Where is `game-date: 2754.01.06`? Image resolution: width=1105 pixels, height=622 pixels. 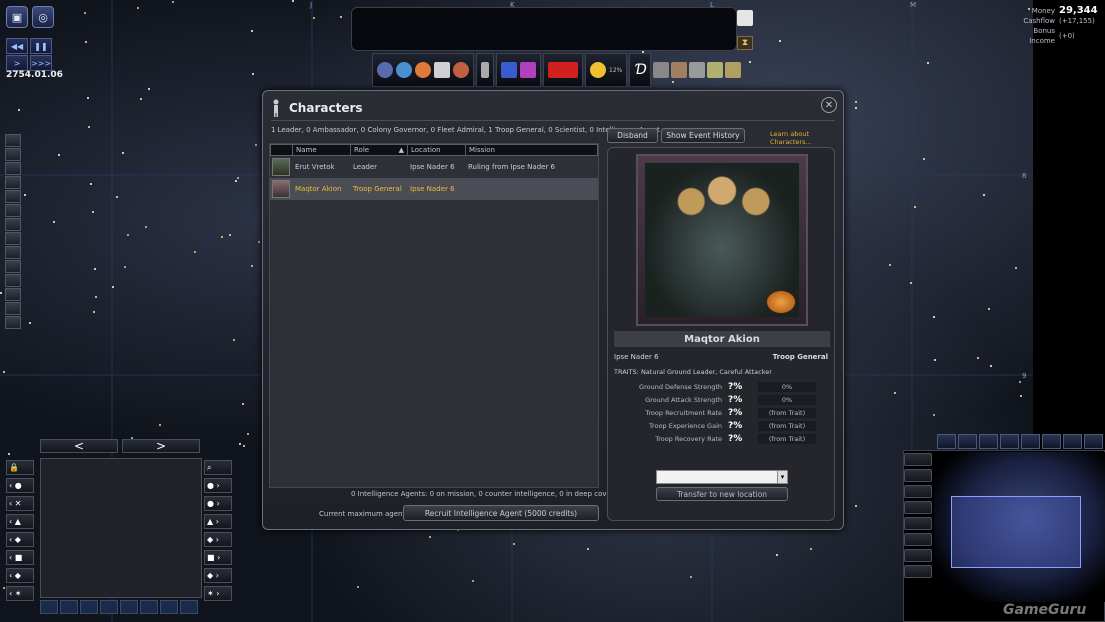 game-date: 2754.01.06 is located at coordinates (34, 75).